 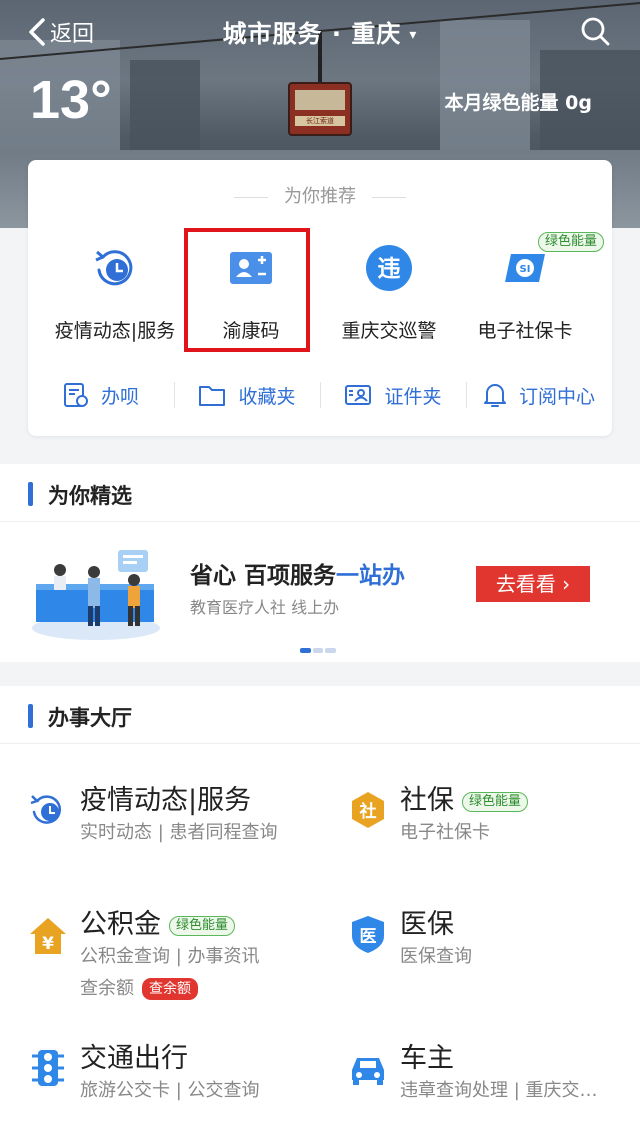 What do you see at coordinates (165, 105) in the screenshot?
I see `building` at bounding box center [165, 105].